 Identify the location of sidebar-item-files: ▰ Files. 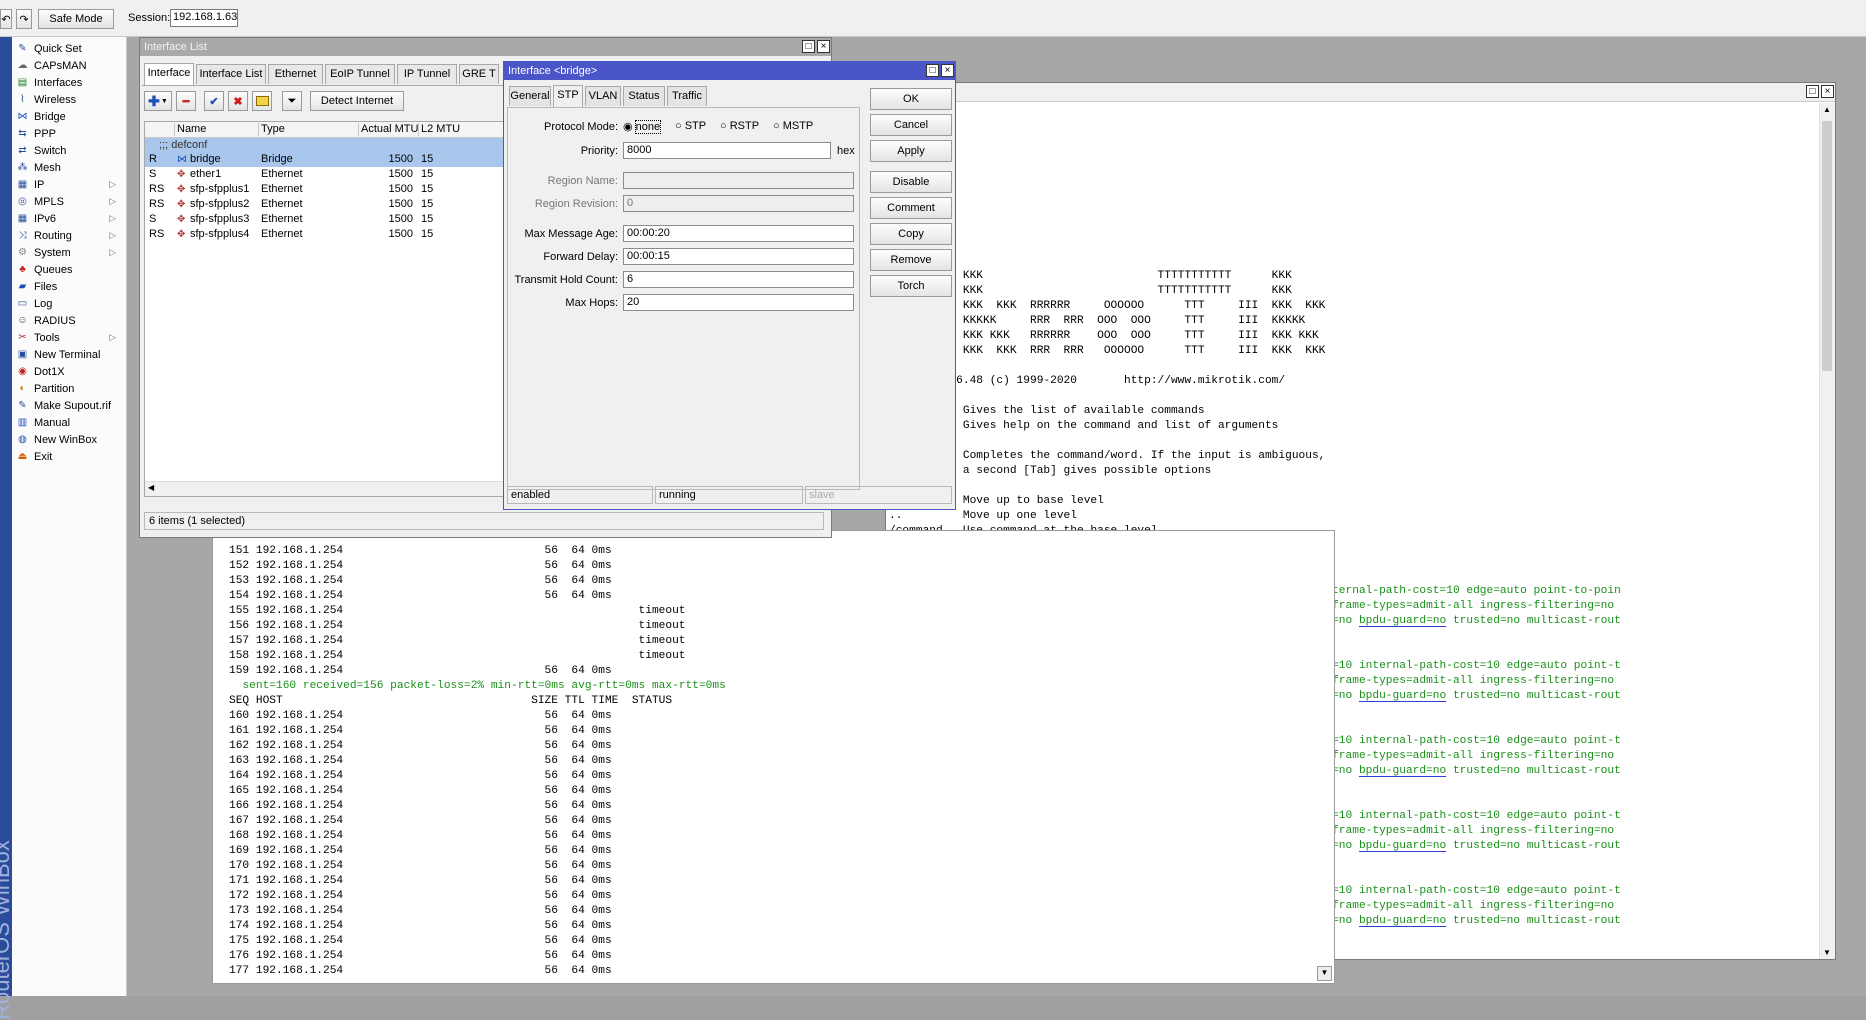
(69, 286).